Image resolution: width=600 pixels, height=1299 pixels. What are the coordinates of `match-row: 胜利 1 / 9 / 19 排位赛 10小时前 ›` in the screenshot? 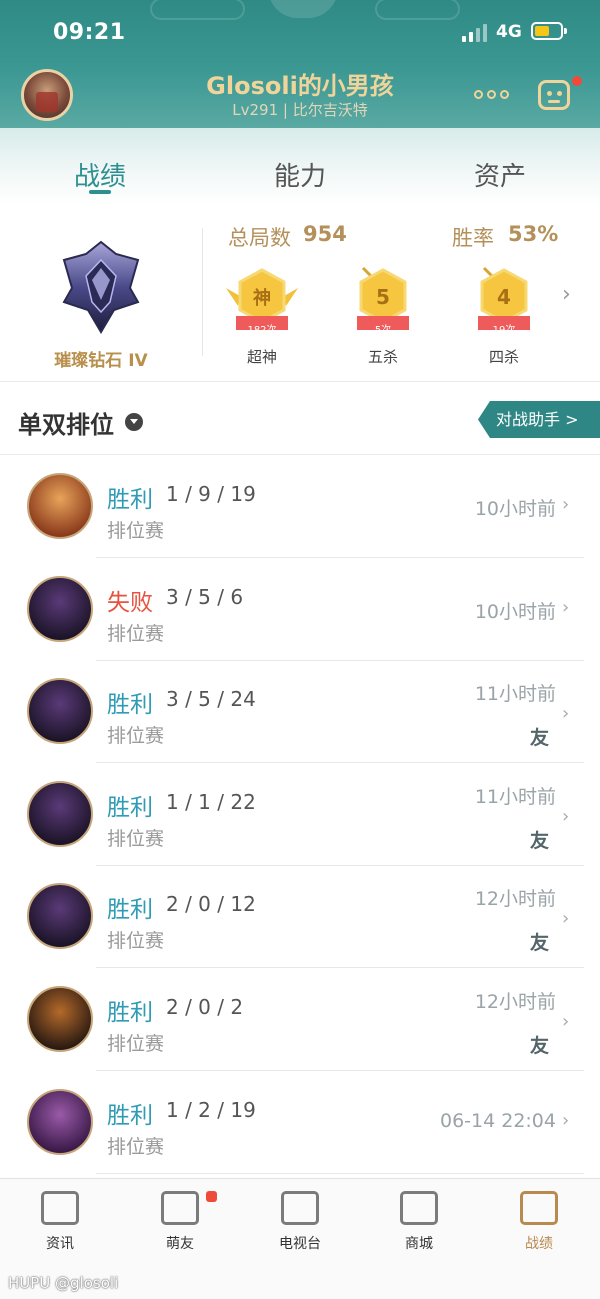 It's located at (300, 507).